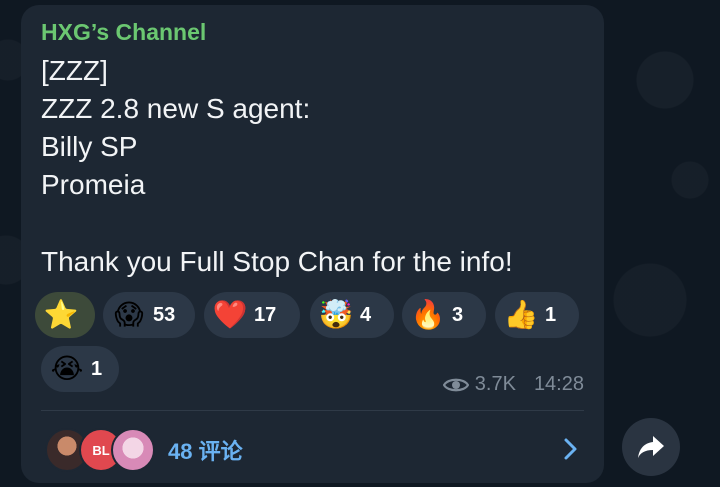 The image size is (720, 487). I want to click on comments-button: BL 48 评论, so click(312, 449).